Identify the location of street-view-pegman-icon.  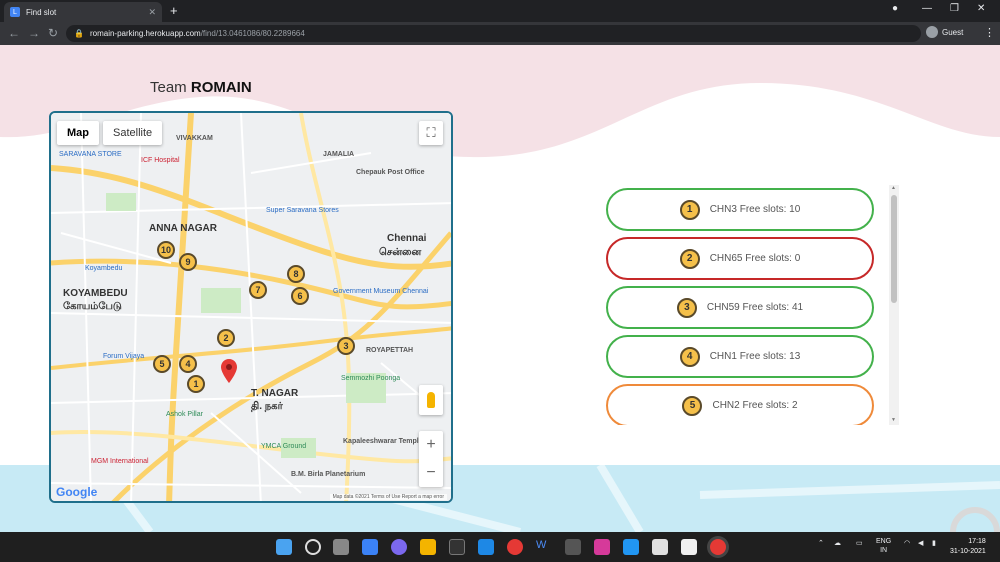
(431, 400).